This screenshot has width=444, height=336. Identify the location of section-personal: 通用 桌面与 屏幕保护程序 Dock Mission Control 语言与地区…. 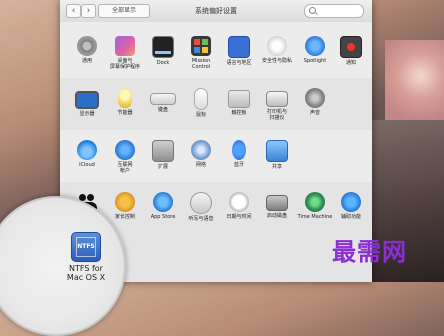
(216, 50).